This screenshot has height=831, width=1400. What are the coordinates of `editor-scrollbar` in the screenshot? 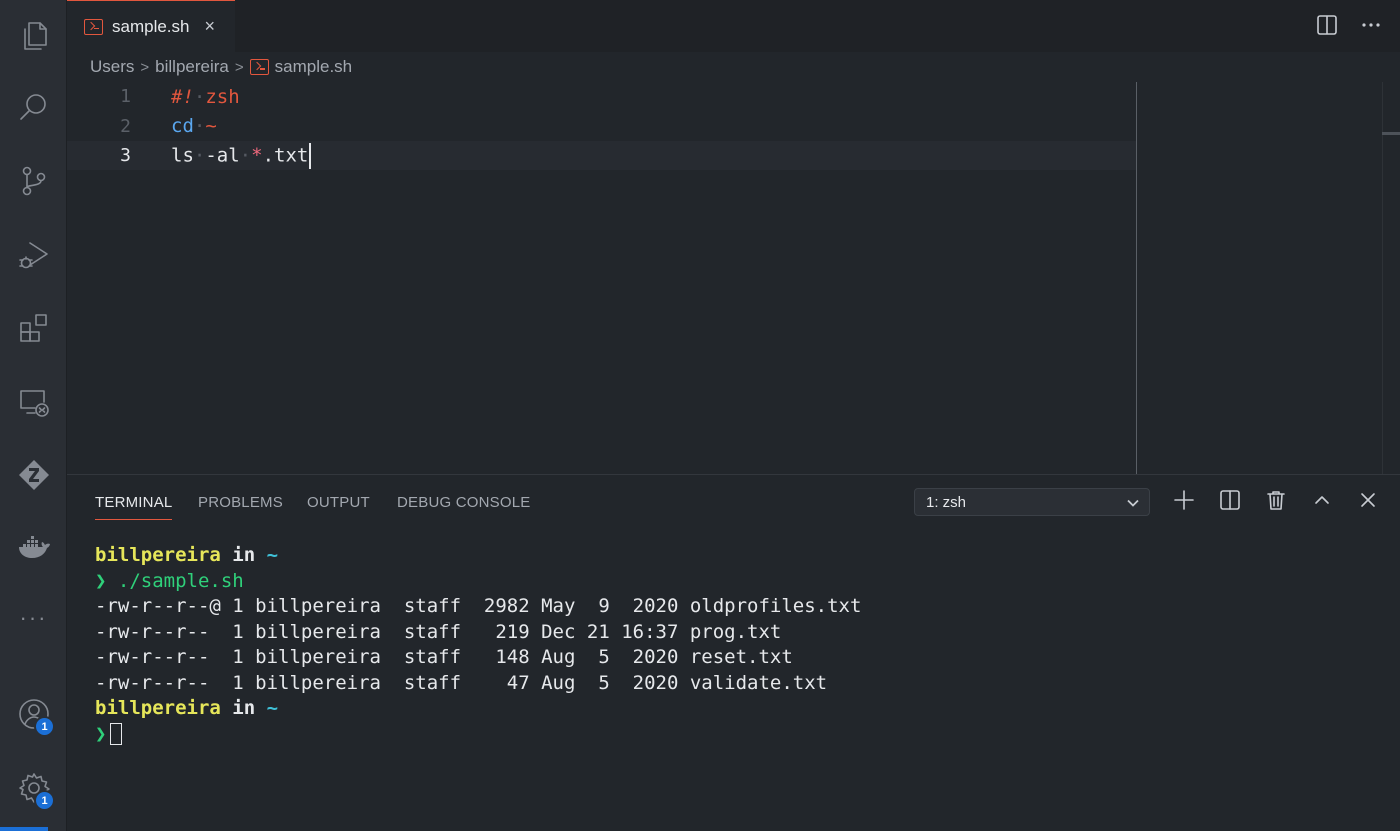 It's located at (1391, 278).